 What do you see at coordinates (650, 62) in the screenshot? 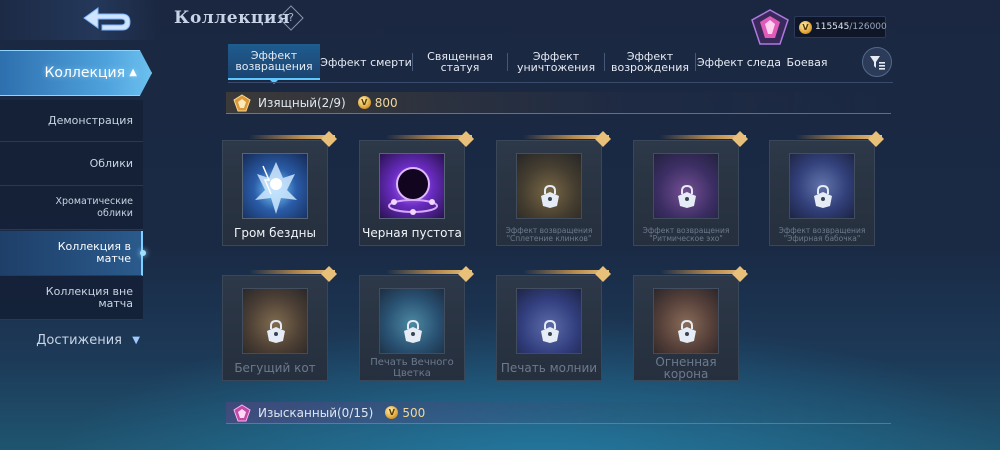
I see `tab-revival-effect: Эффект возрождения` at bounding box center [650, 62].